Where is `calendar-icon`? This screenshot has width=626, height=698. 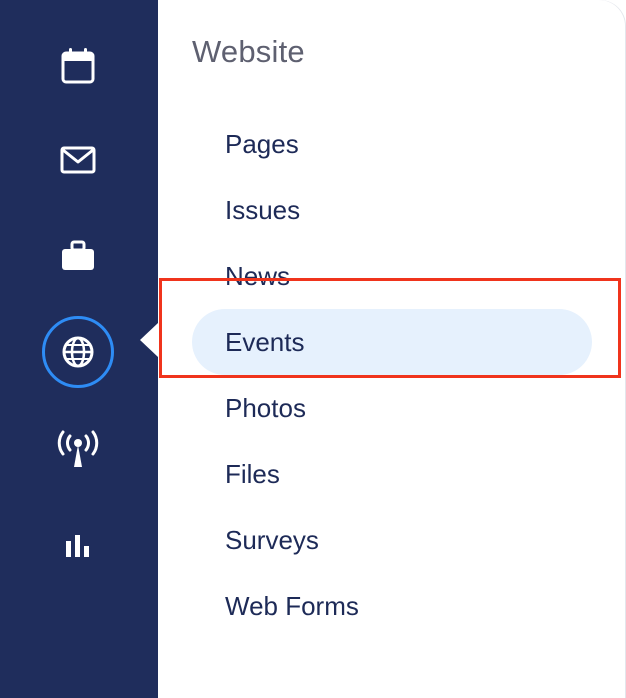 calendar-icon is located at coordinates (78, 66).